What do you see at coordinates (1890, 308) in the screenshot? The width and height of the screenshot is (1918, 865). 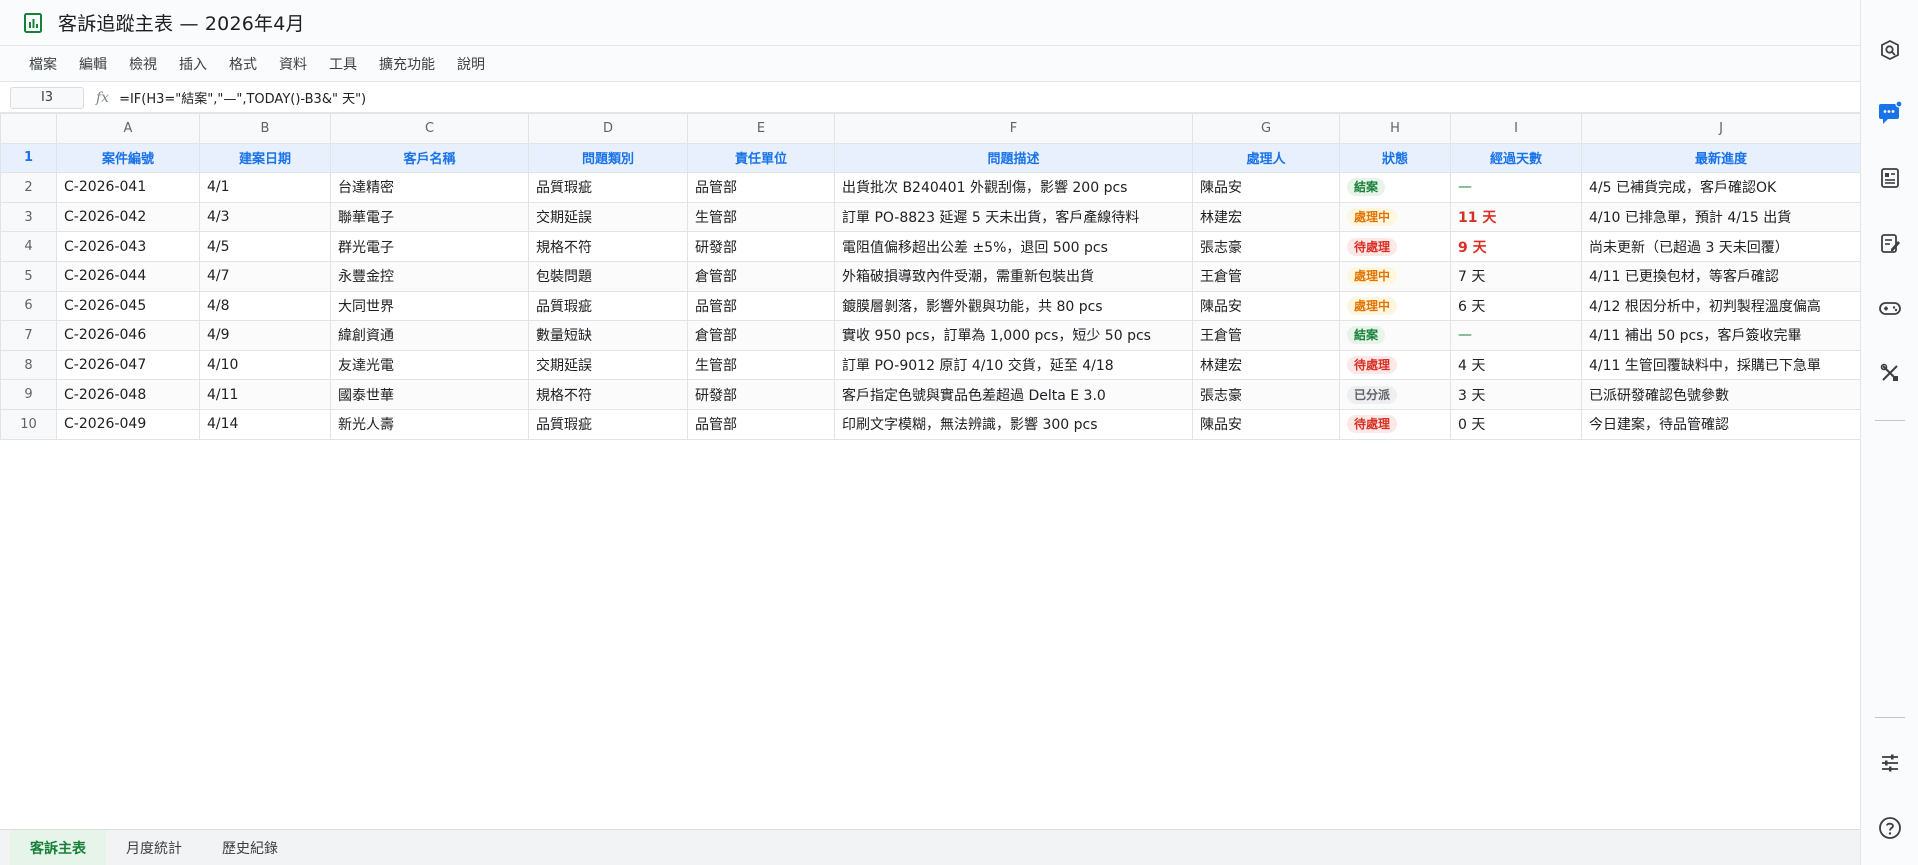 I see `gamepad-icon` at bounding box center [1890, 308].